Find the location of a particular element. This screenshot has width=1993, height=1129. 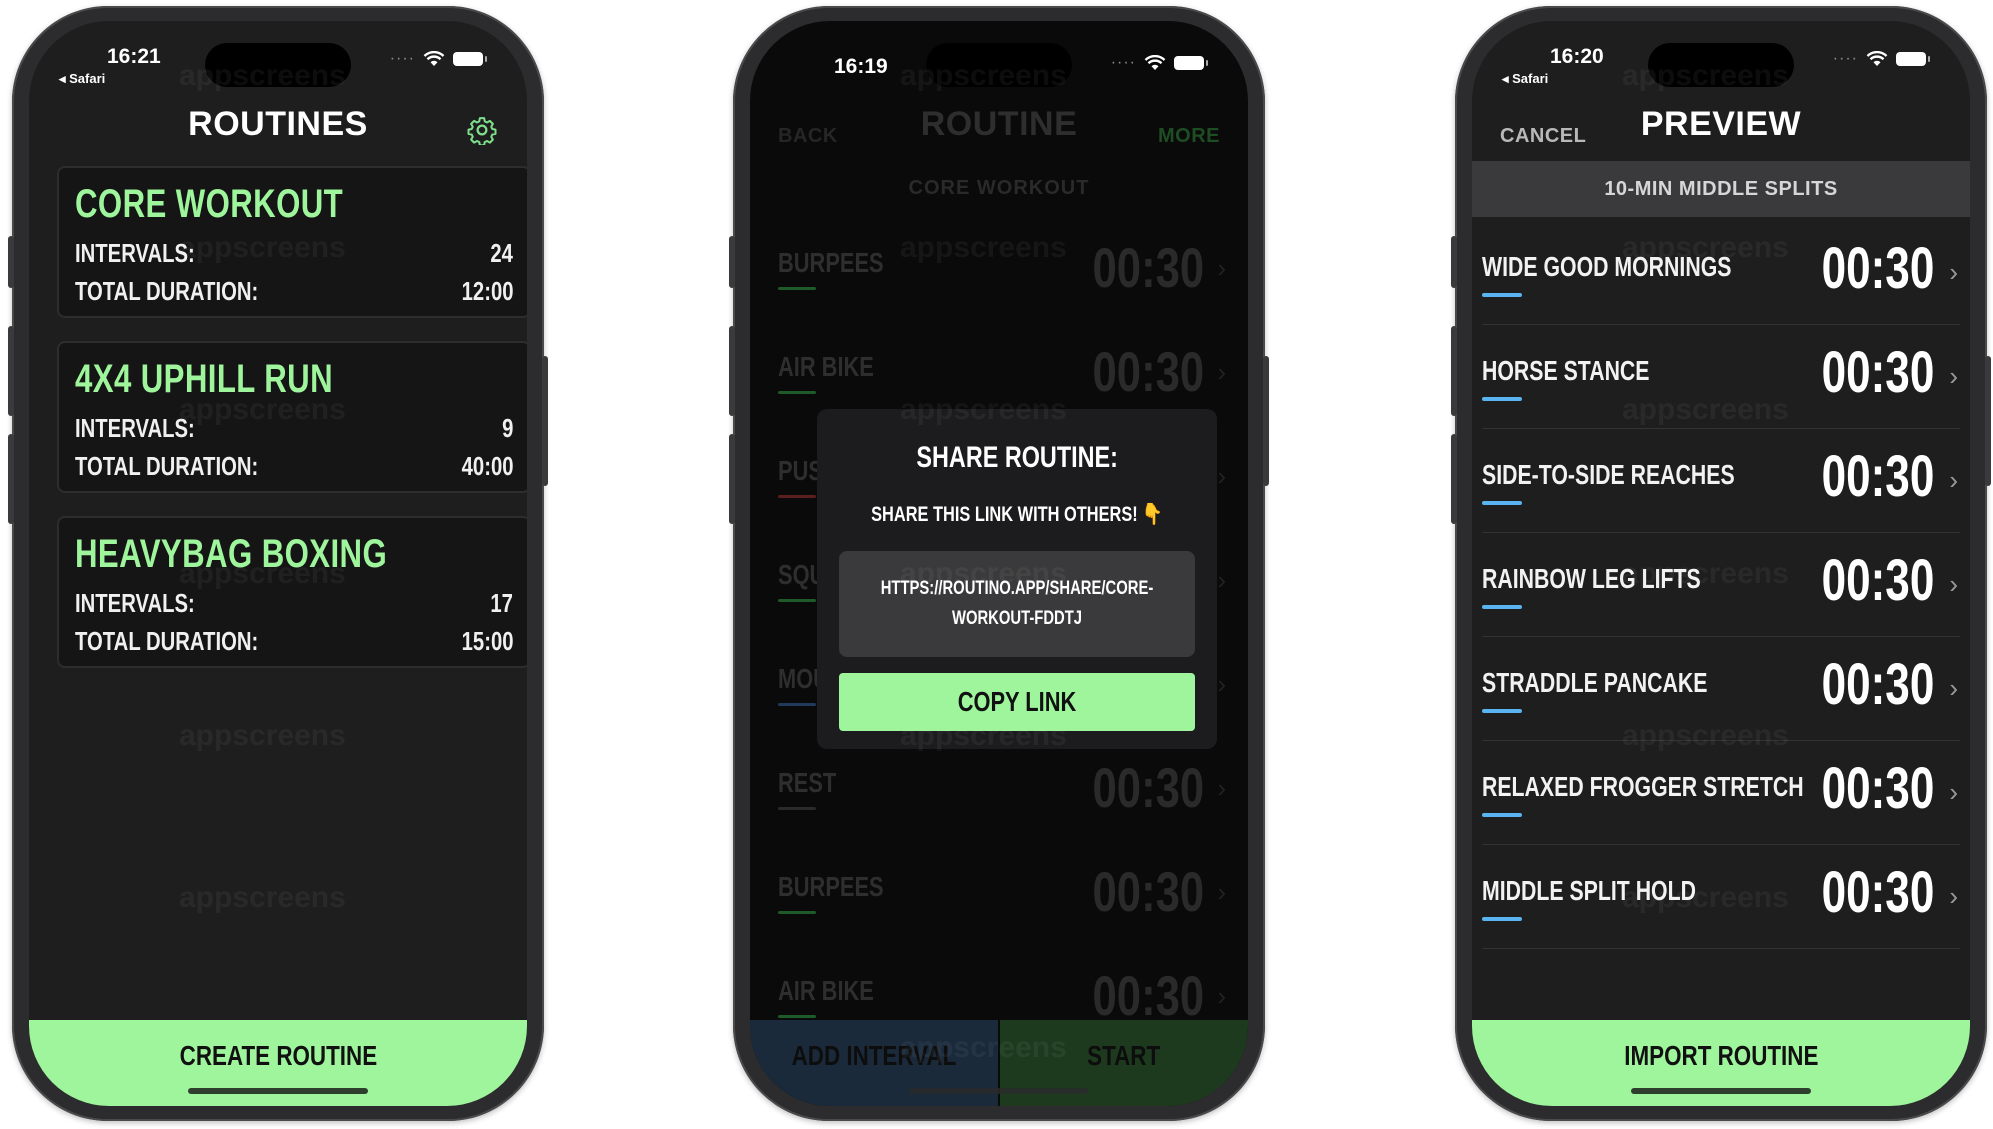

duration-row: TOTAL DURATION: 40:00 is located at coordinates (294, 466).